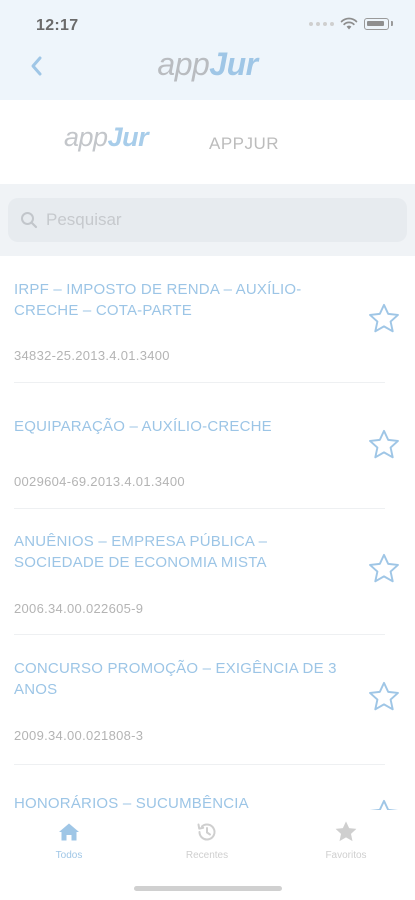  I want to click on app-name: APPJUR, so click(244, 143).